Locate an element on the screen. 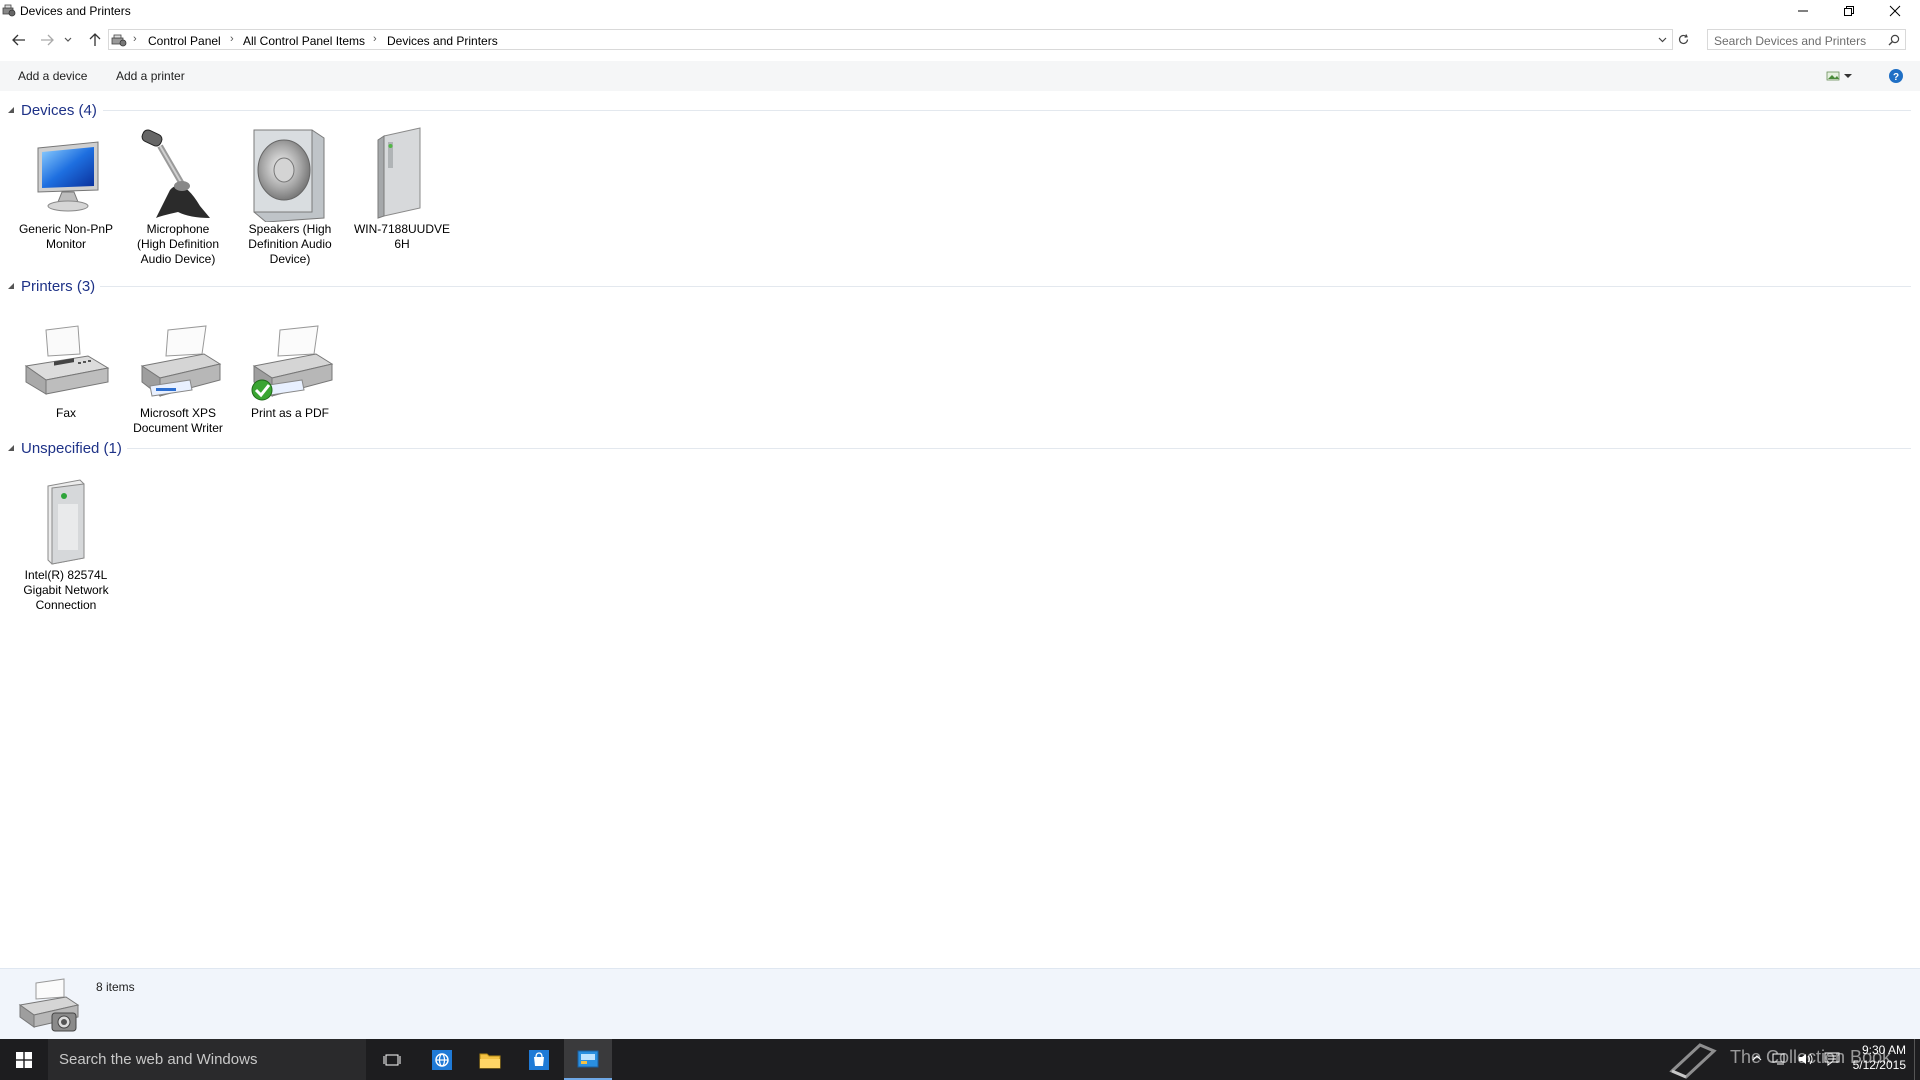  search-icon is located at coordinates (1894, 40).